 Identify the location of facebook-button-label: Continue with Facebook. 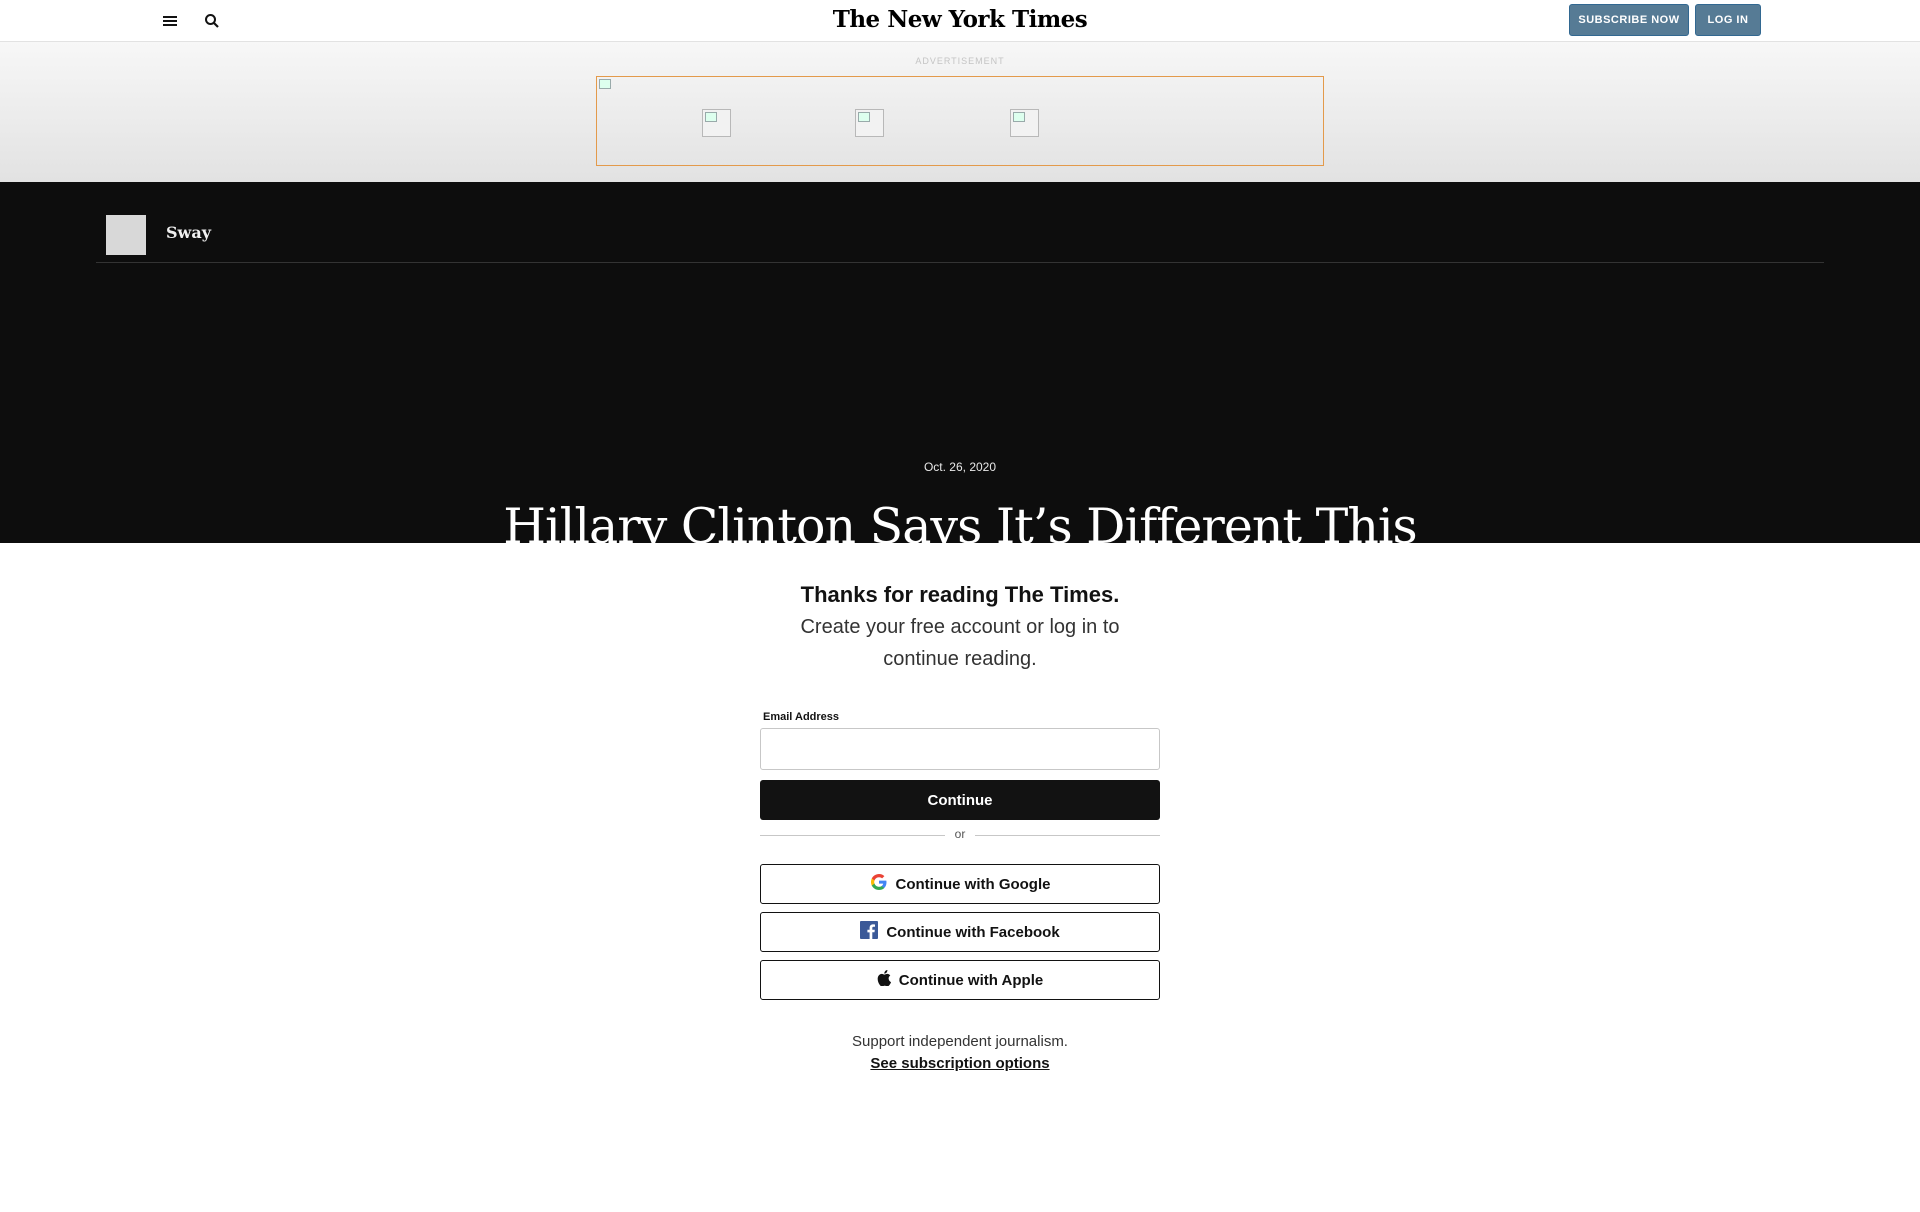
(973, 932).